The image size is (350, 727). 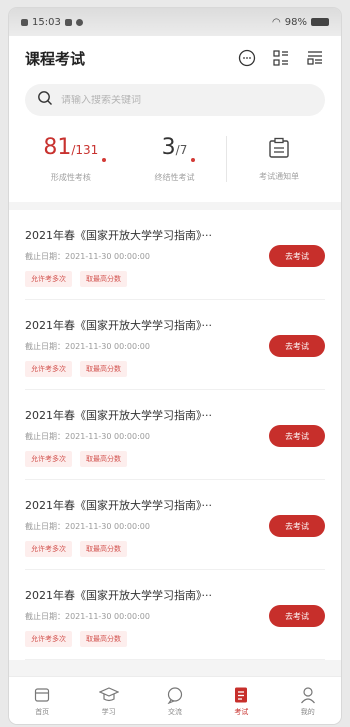 I want to click on nav-home: 首页, so click(x=42, y=701).